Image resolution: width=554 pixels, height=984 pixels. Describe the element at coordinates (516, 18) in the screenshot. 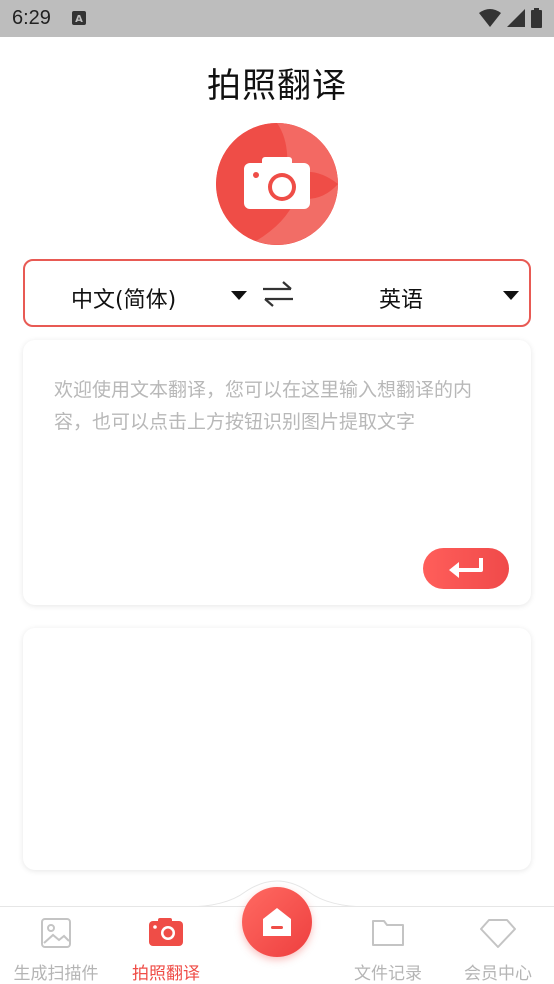

I see `signal-icon` at that location.